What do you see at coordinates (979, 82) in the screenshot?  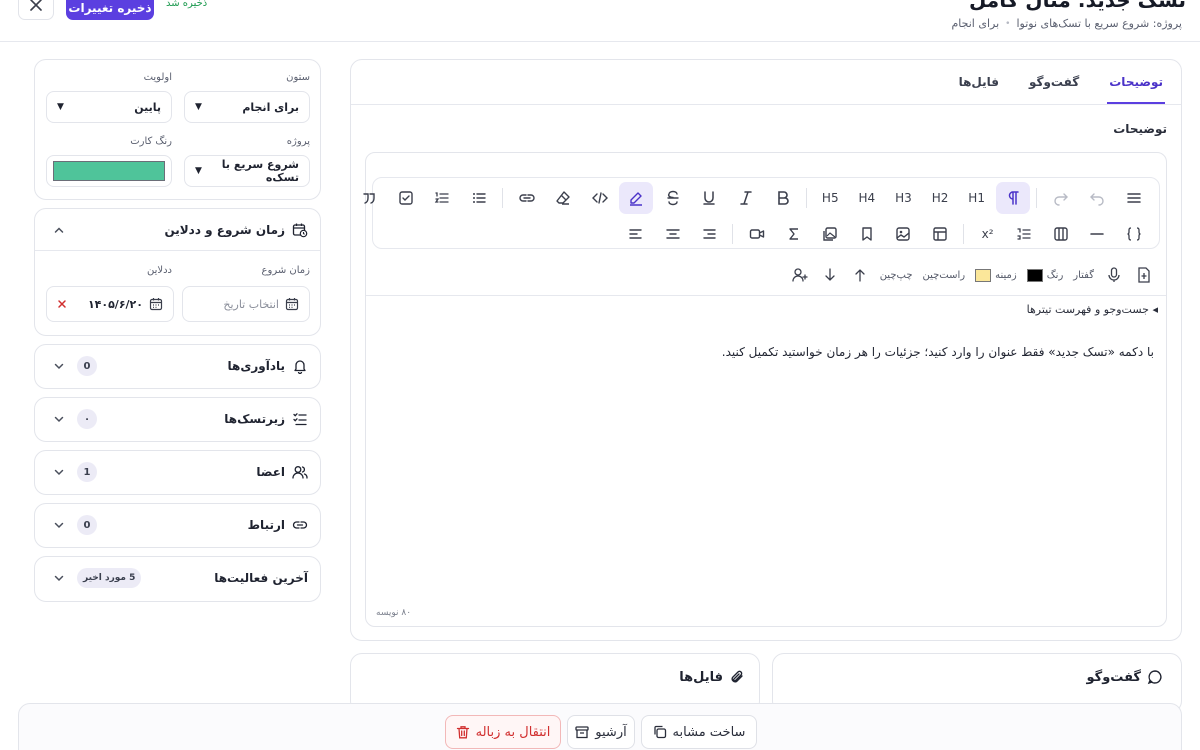 I see `tab-files: فایل‌ها` at bounding box center [979, 82].